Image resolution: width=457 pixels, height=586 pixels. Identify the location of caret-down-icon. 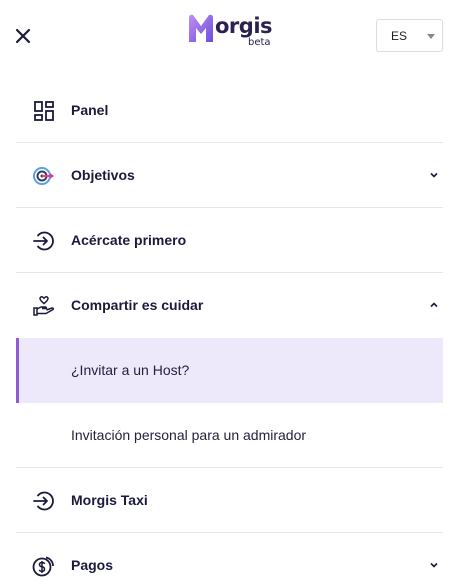
(431, 36).